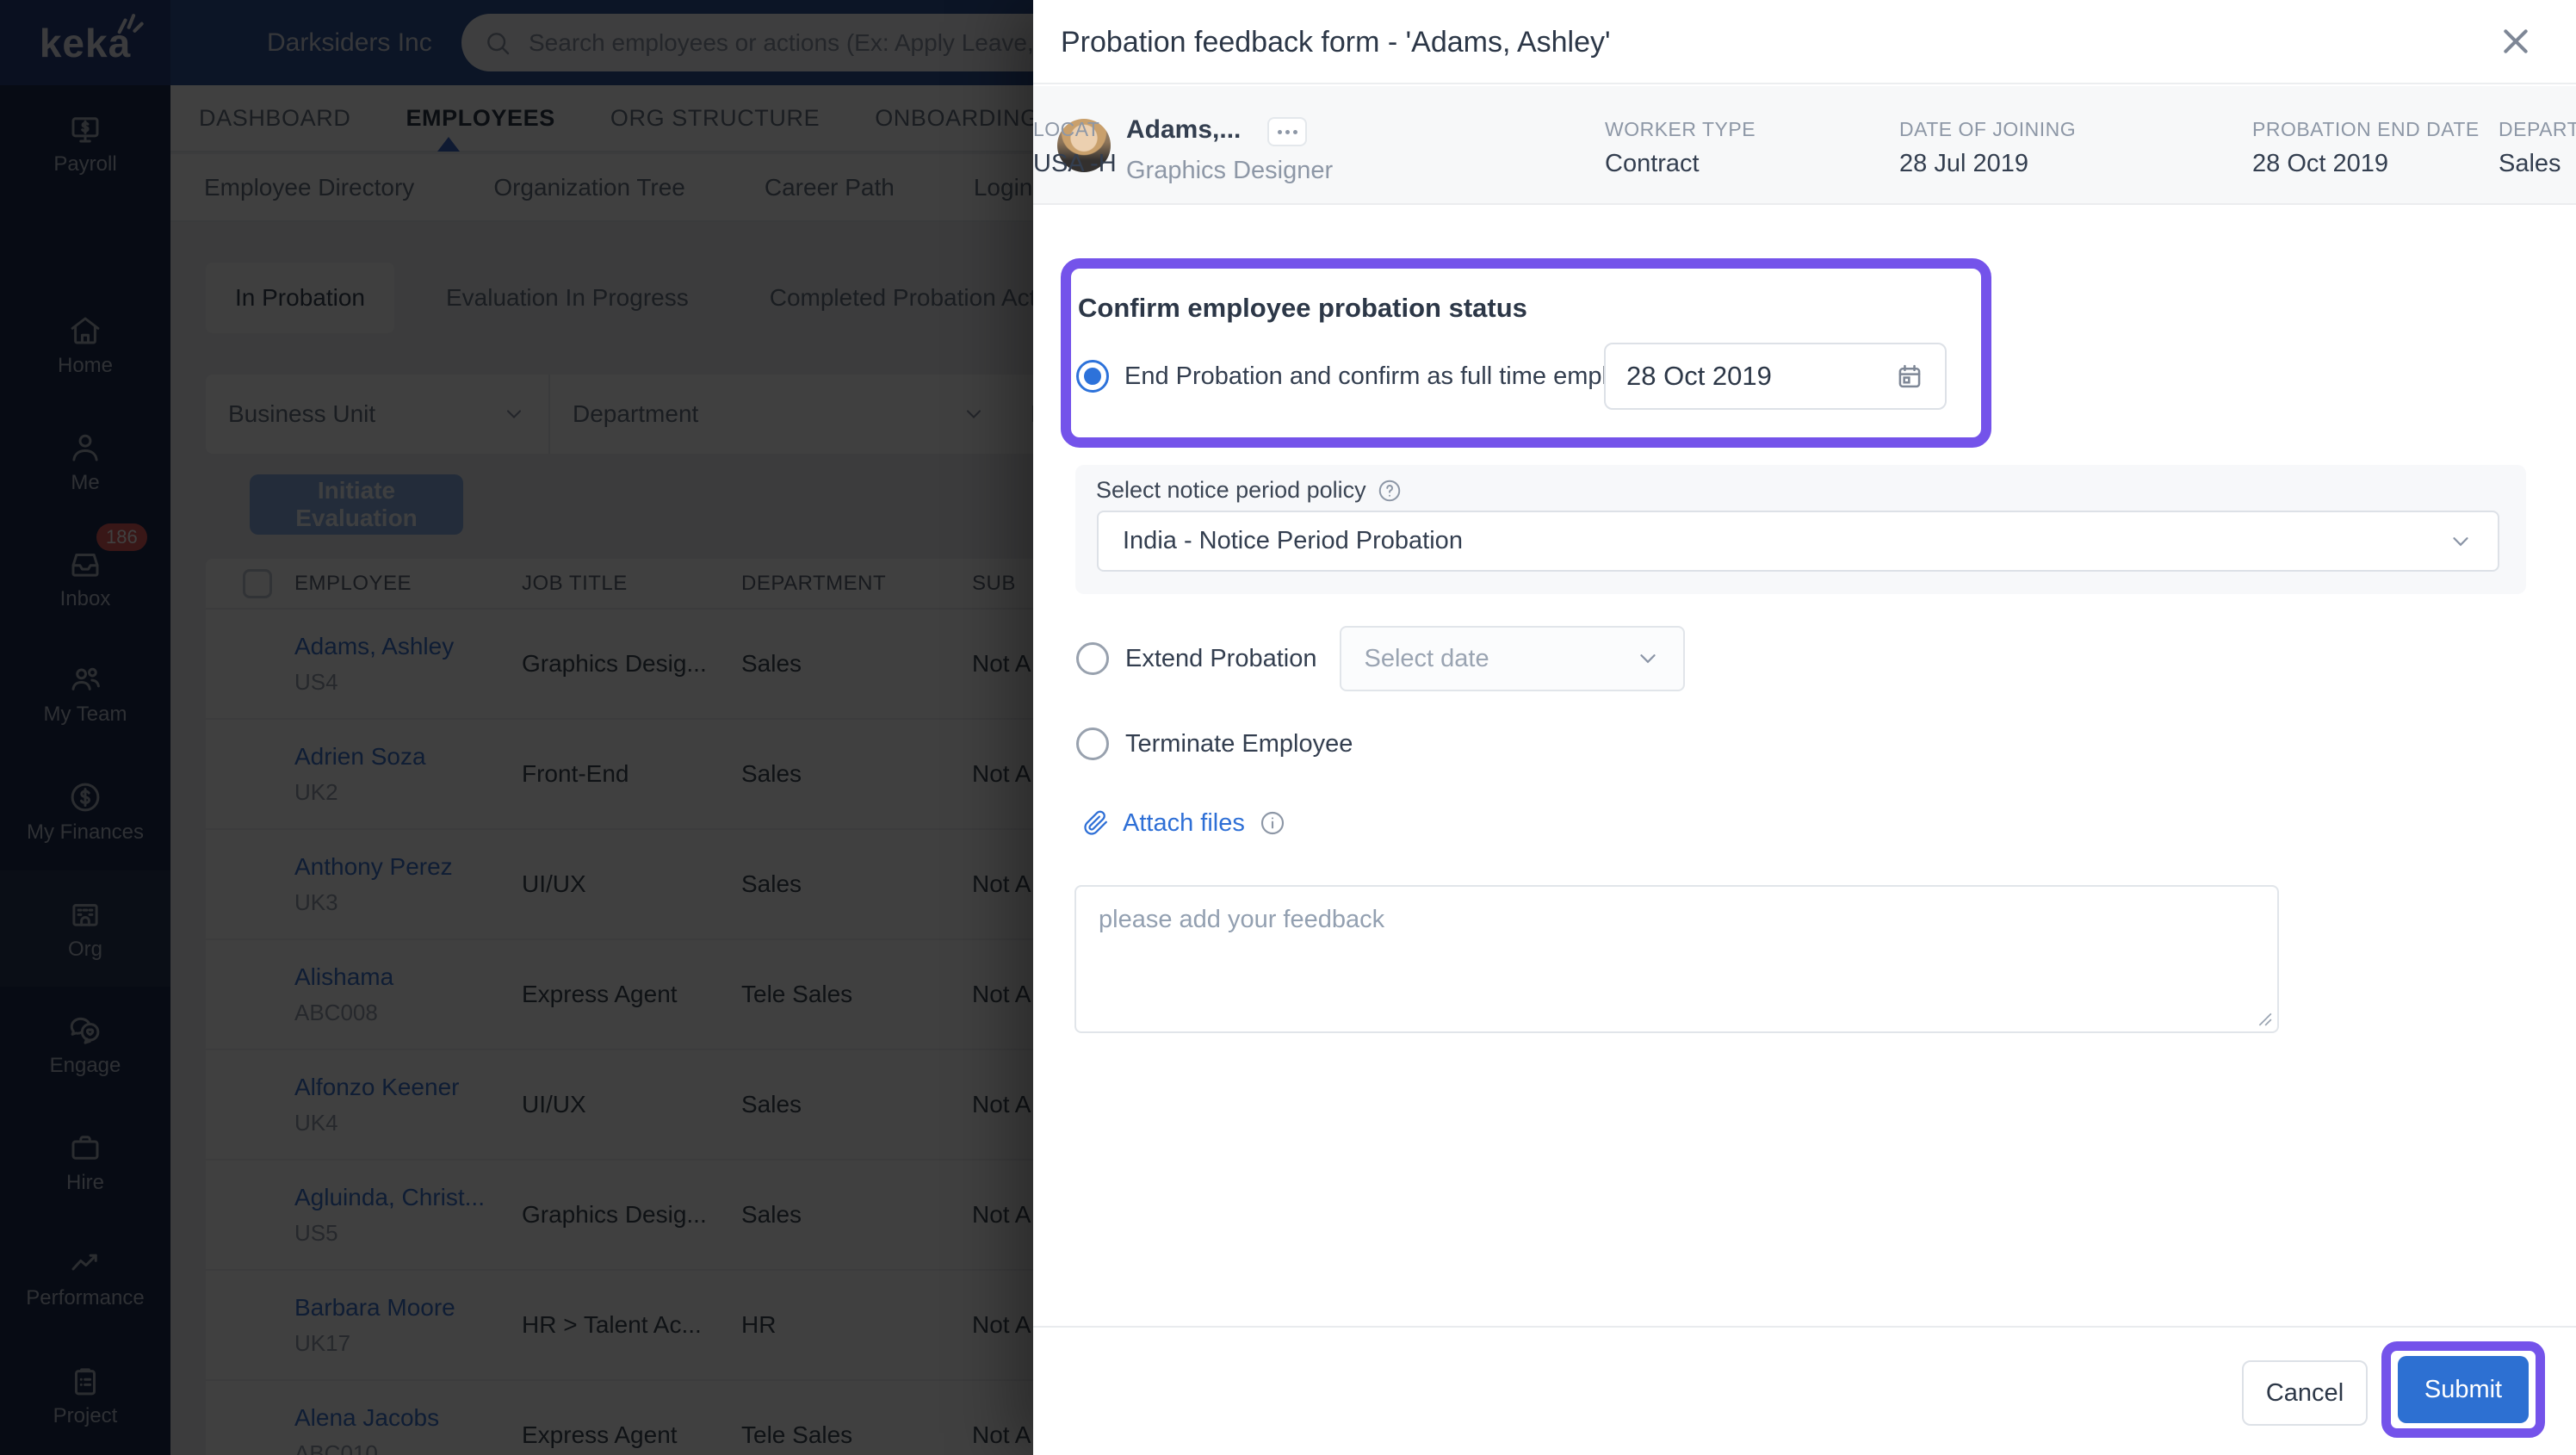 The width and height of the screenshot is (2576, 1455). I want to click on close-icon, so click(2516, 41).